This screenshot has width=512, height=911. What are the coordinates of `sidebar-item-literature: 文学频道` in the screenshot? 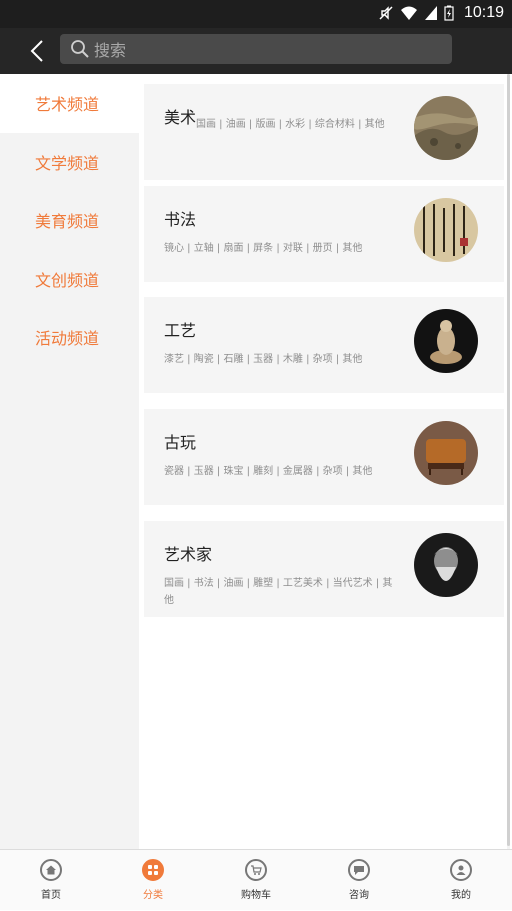 It's located at (69, 162).